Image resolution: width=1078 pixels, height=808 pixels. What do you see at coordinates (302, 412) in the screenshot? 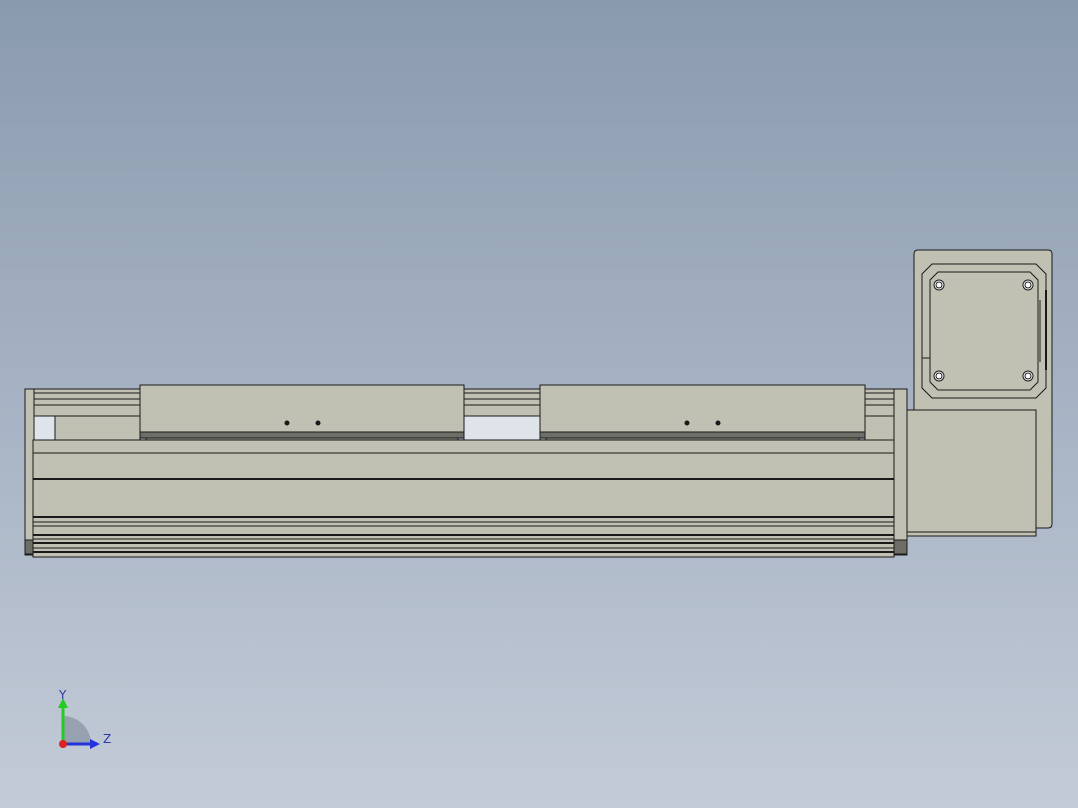
I see `carriage-left` at bounding box center [302, 412].